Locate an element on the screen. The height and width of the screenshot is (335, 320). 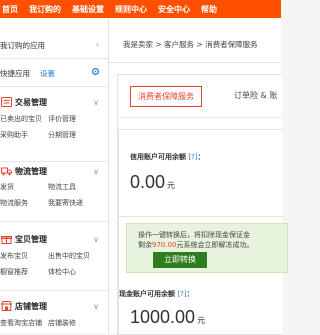
credit-colon: ： is located at coordinates (201, 157).